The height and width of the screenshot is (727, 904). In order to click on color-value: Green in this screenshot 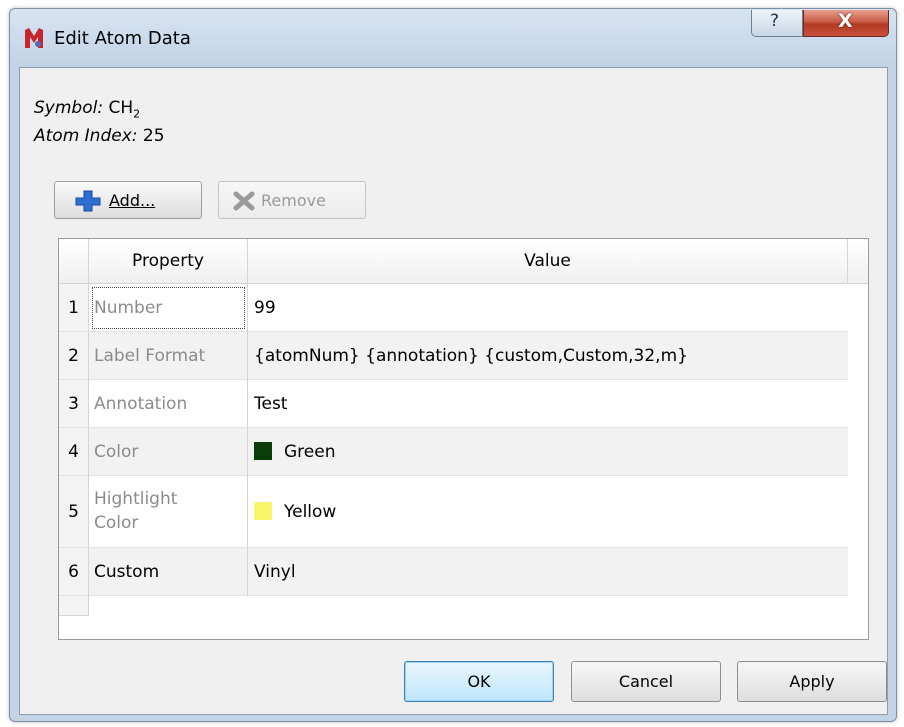, I will do `click(310, 452)`.